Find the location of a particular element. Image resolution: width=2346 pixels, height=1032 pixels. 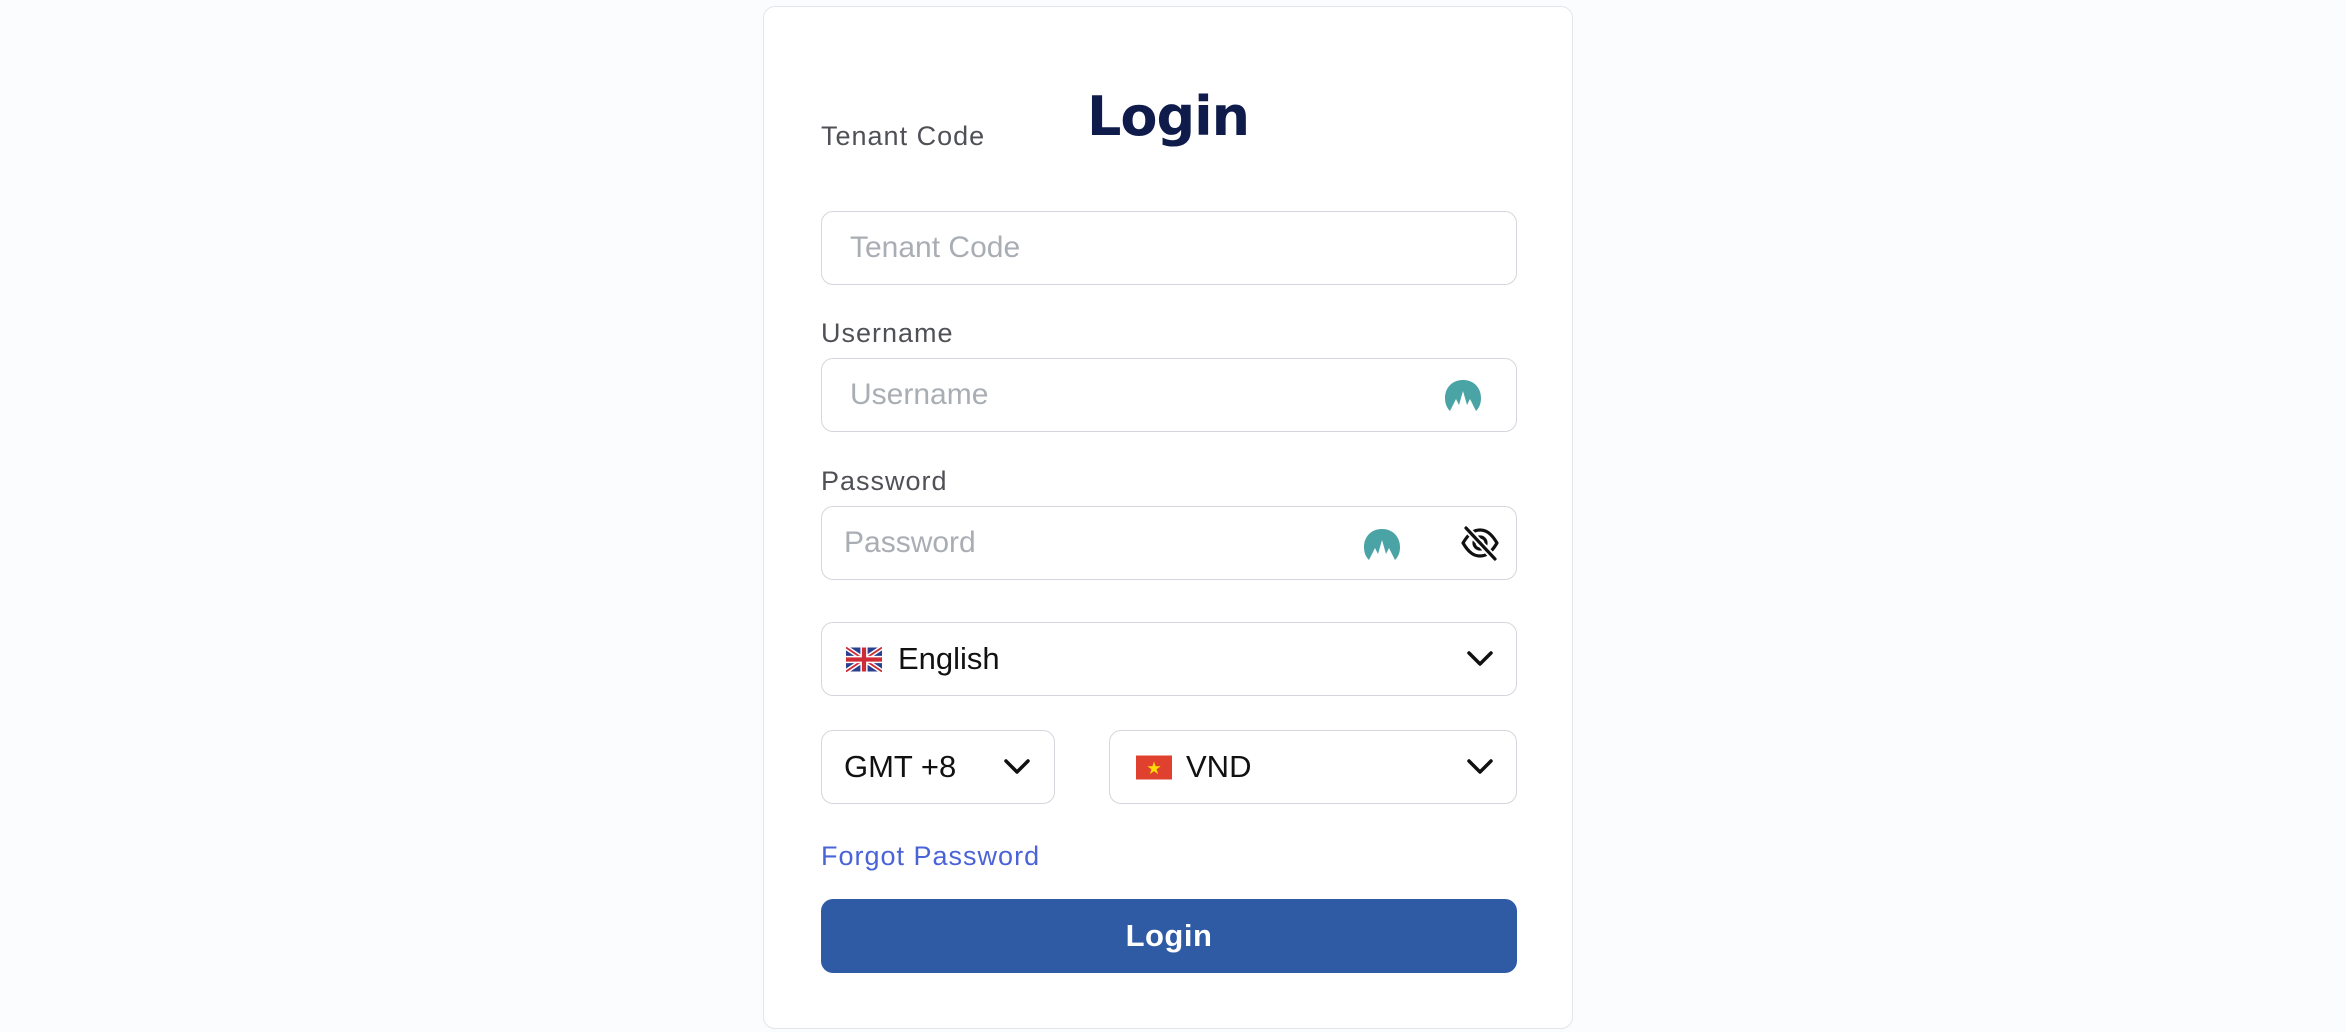

eye-slash-icon is located at coordinates (1480, 543).